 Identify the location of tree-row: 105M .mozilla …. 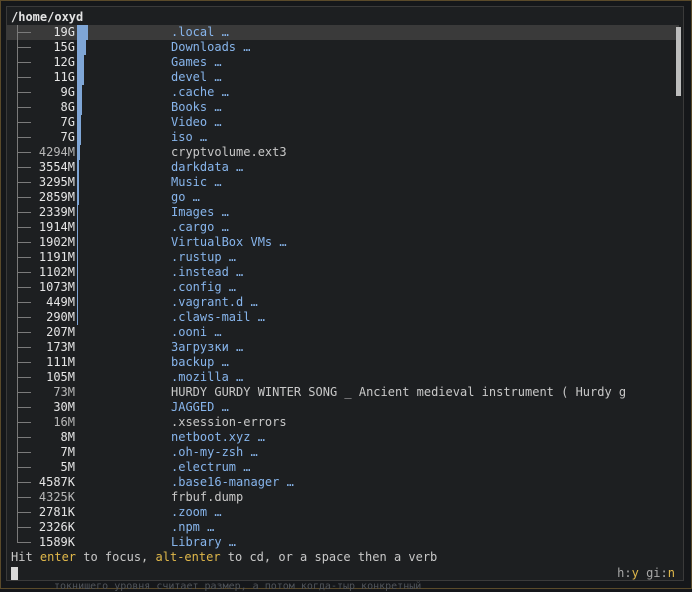
(343, 377).